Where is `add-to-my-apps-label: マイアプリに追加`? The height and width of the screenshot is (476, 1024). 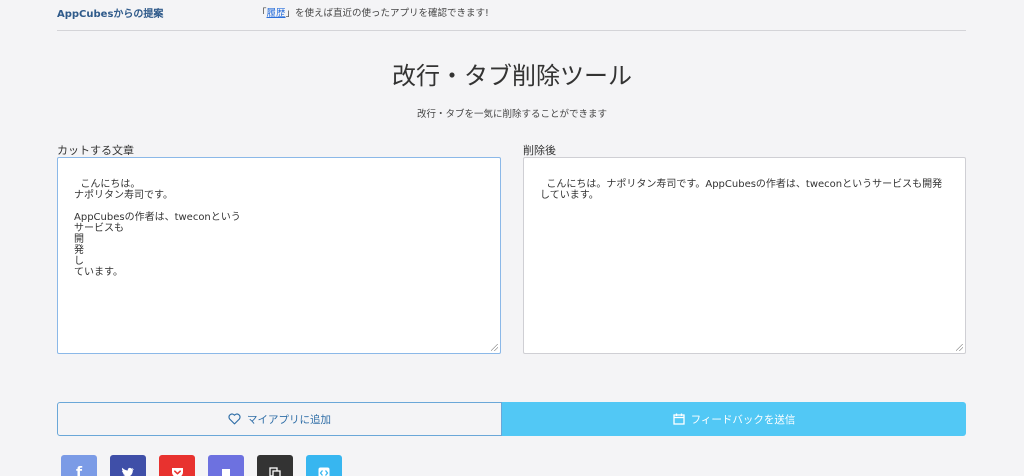 add-to-my-apps-label: マイアプリに追加 is located at coordinates (289, 419).